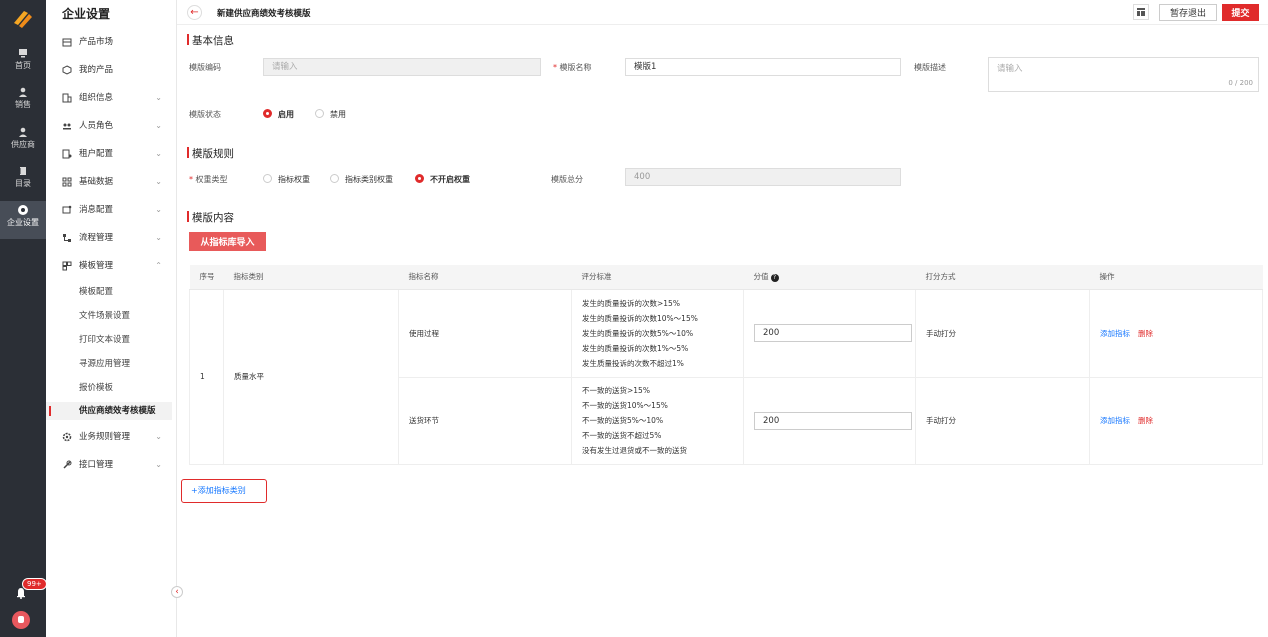  What do you see at coordinates (829, 277) in the screenshot?
I see `col-header: 分值?` at bounding box center [829, 277].